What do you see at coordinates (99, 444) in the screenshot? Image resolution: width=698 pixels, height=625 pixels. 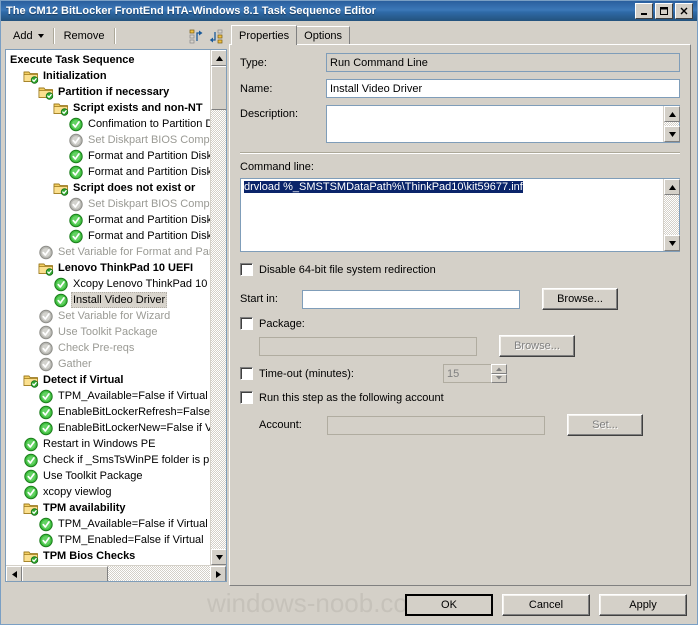 I see `tree-item-label: Restart in Windows PE` at bounding box center [99, 444].